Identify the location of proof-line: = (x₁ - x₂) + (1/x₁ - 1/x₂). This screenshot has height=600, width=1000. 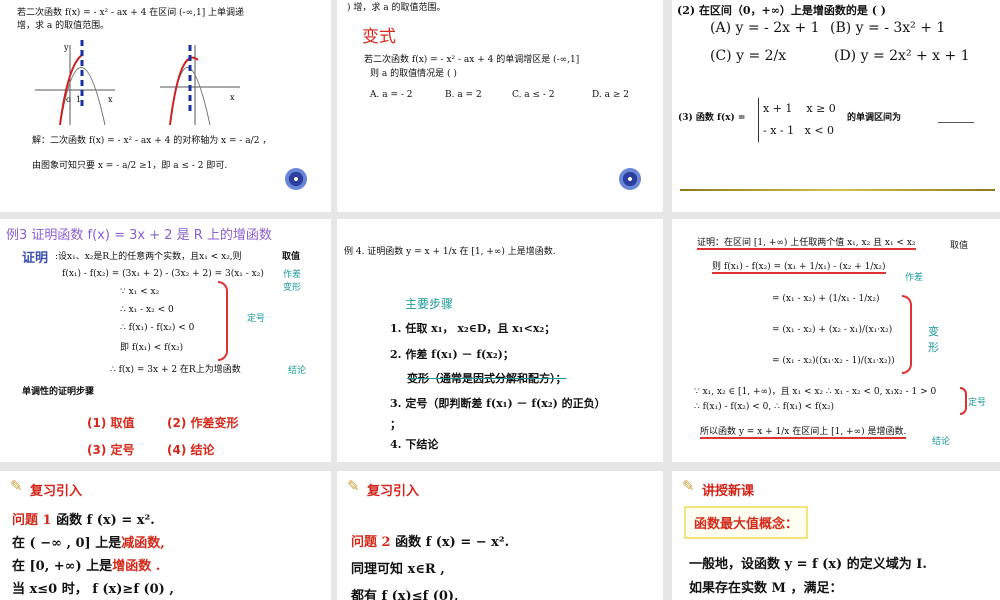
(826, 299).